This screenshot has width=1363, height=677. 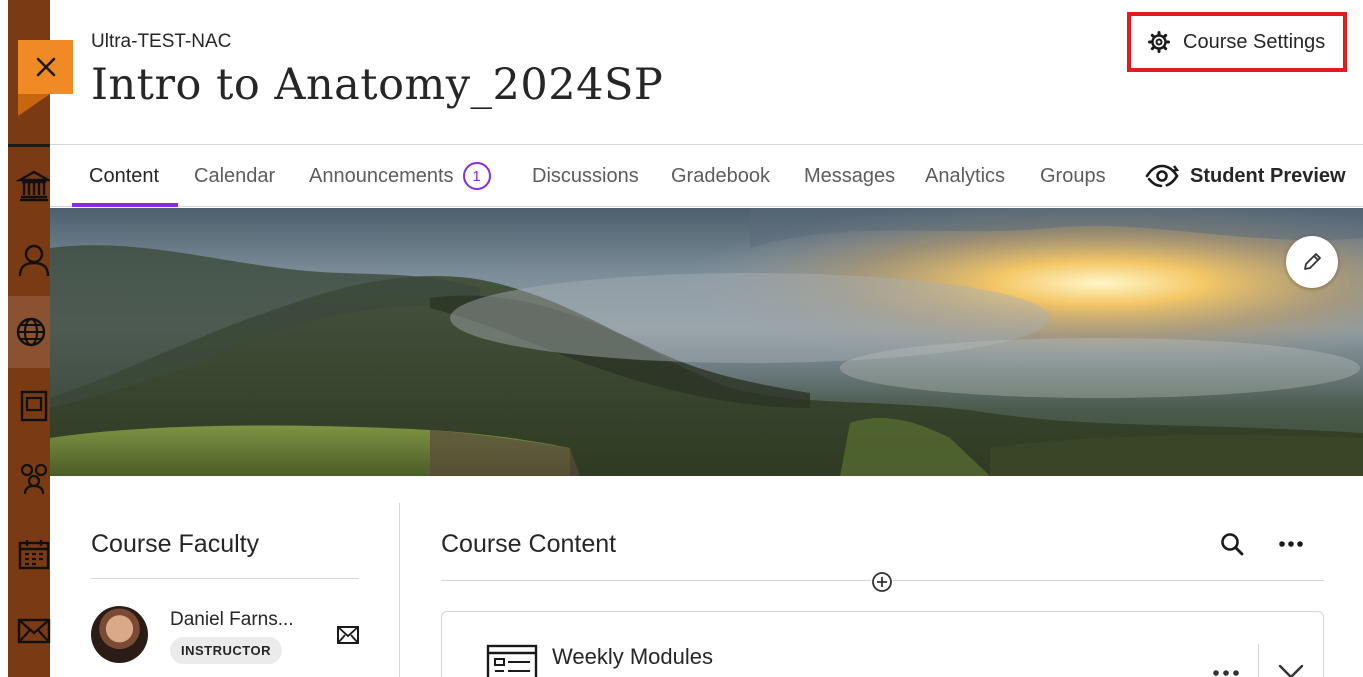 I want to click on rail-organizations-button, so click(x=34, y=406).